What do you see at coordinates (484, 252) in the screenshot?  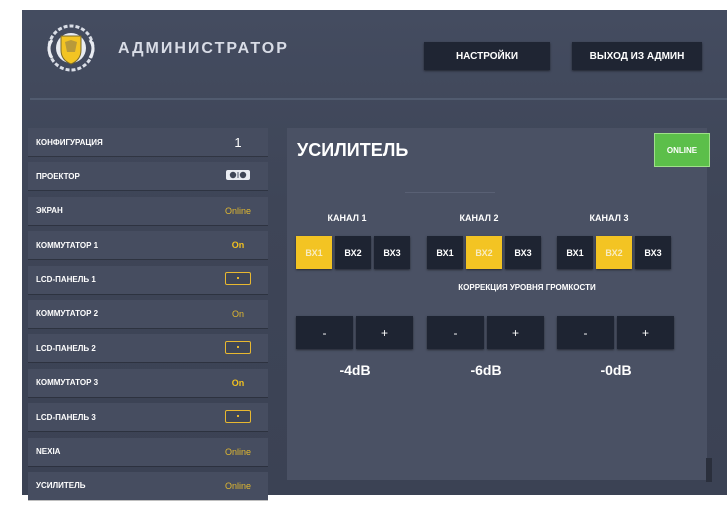 I see `channel-2-input-2-button: ВХ2` at bounding box center [484, 252].